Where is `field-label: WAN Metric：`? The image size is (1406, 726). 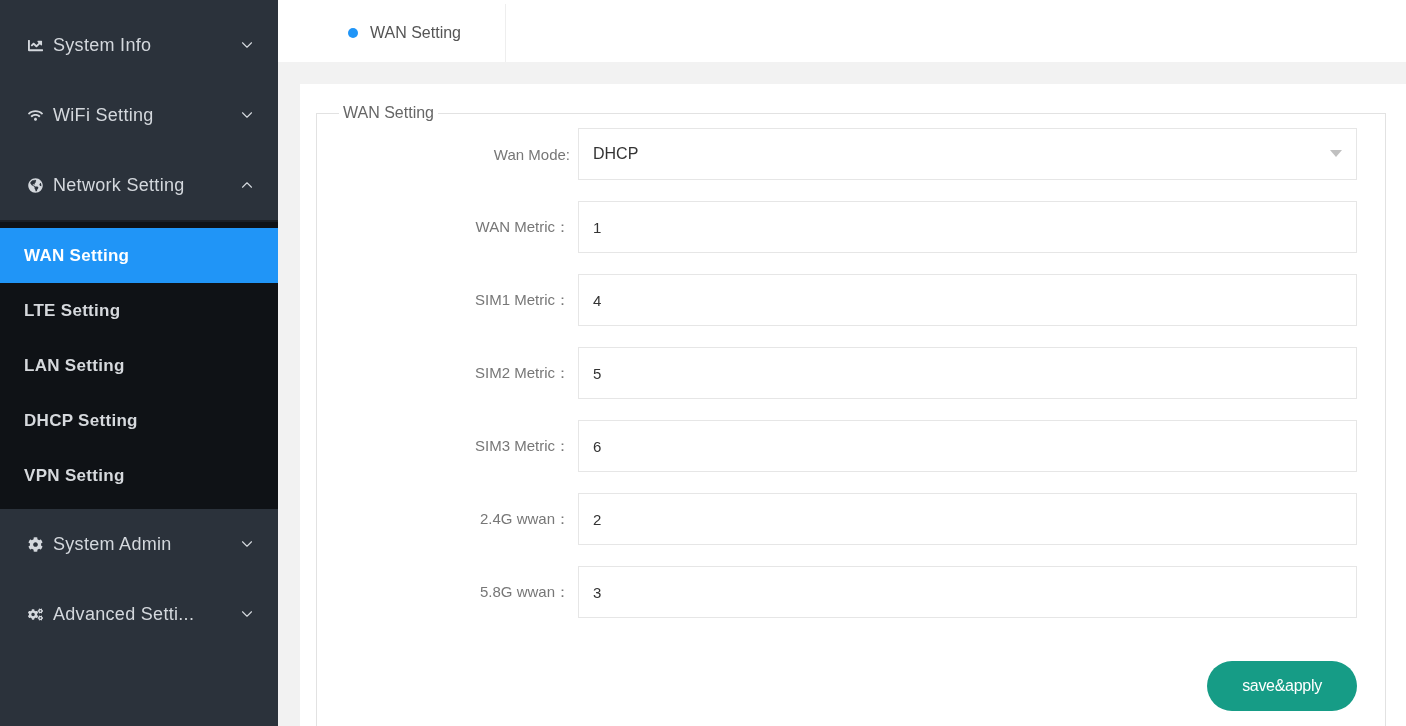
field-label: WAN Metric： is located at coordinates (522, 227).